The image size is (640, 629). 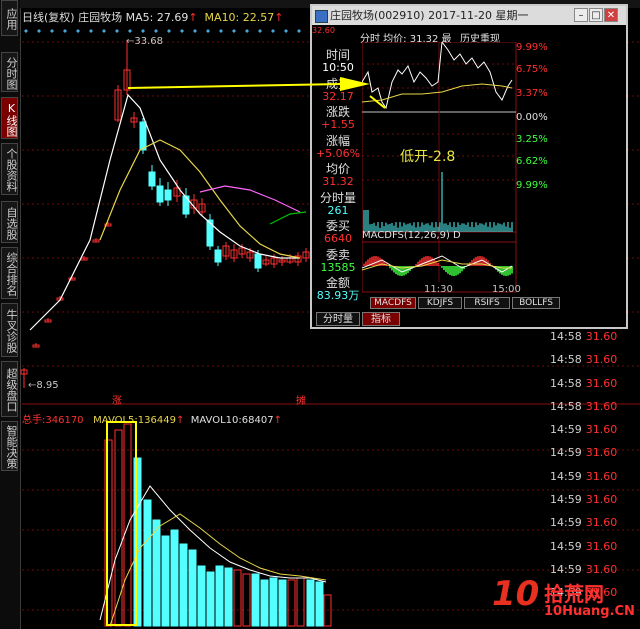 What do you see at coordinates (288, 218) in the screenshot?
I see `ma30-line` at bounding box center [288, 218].